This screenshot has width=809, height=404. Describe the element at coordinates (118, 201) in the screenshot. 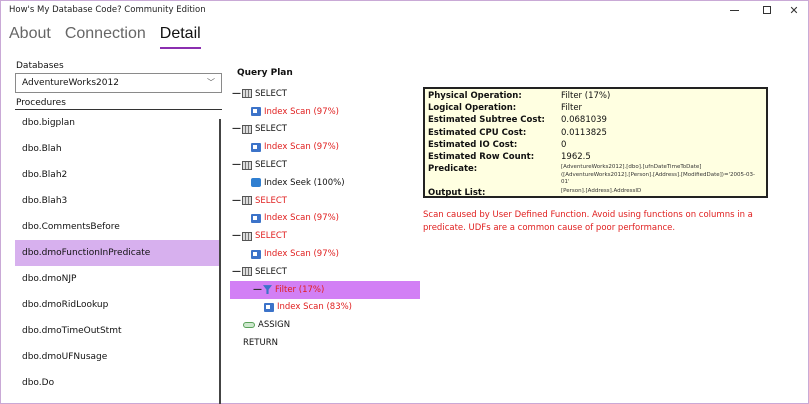

I see `list-item: dbo.Blah3` at that location.